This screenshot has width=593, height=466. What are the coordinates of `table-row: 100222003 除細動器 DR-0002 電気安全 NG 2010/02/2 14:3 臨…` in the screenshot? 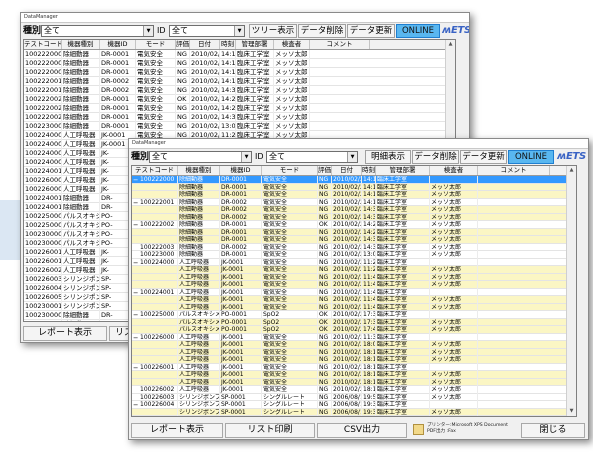 It's located at (354, 247).